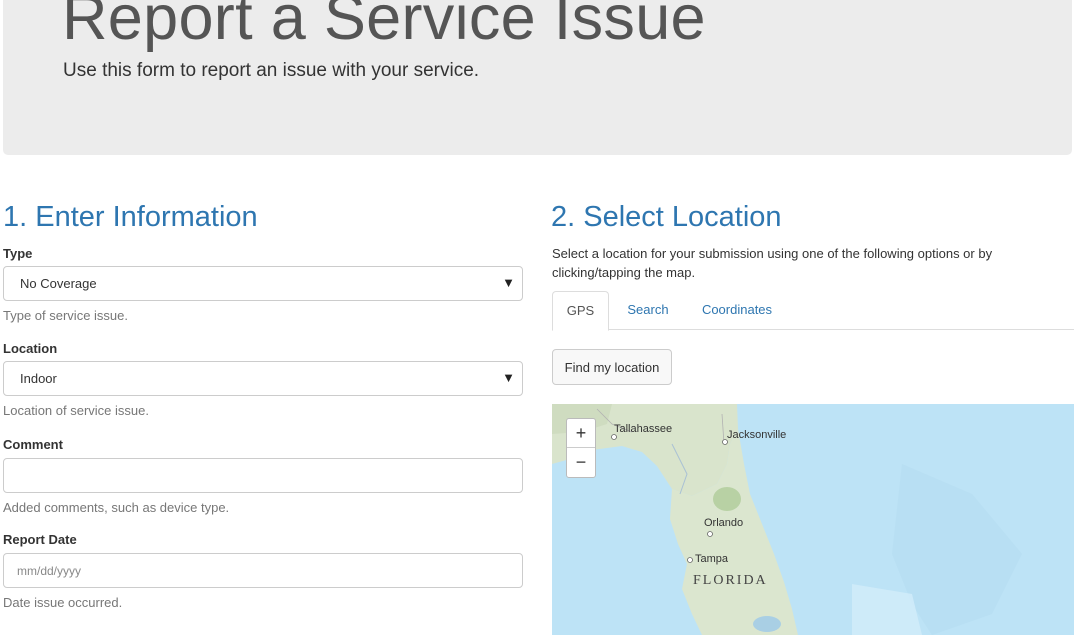 This screenshot has width=1074, height=635. I want to click on find-my-location-button: Find my location, so click(612, 367).